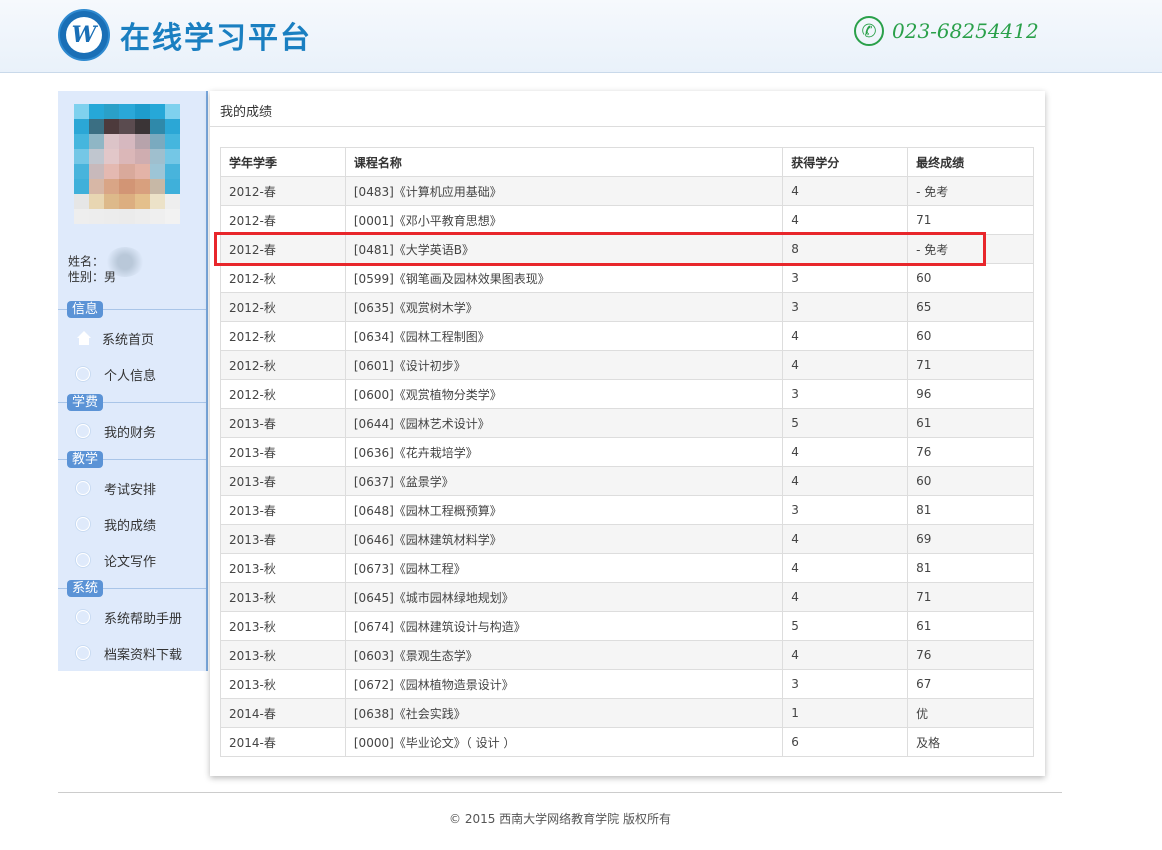 Image resolution: width=1162 pixels, height=850 pixels. Describe the element at coordinates (116, 431) in the screenshot. I see `nav-item-finance: 我的财务` at that location.